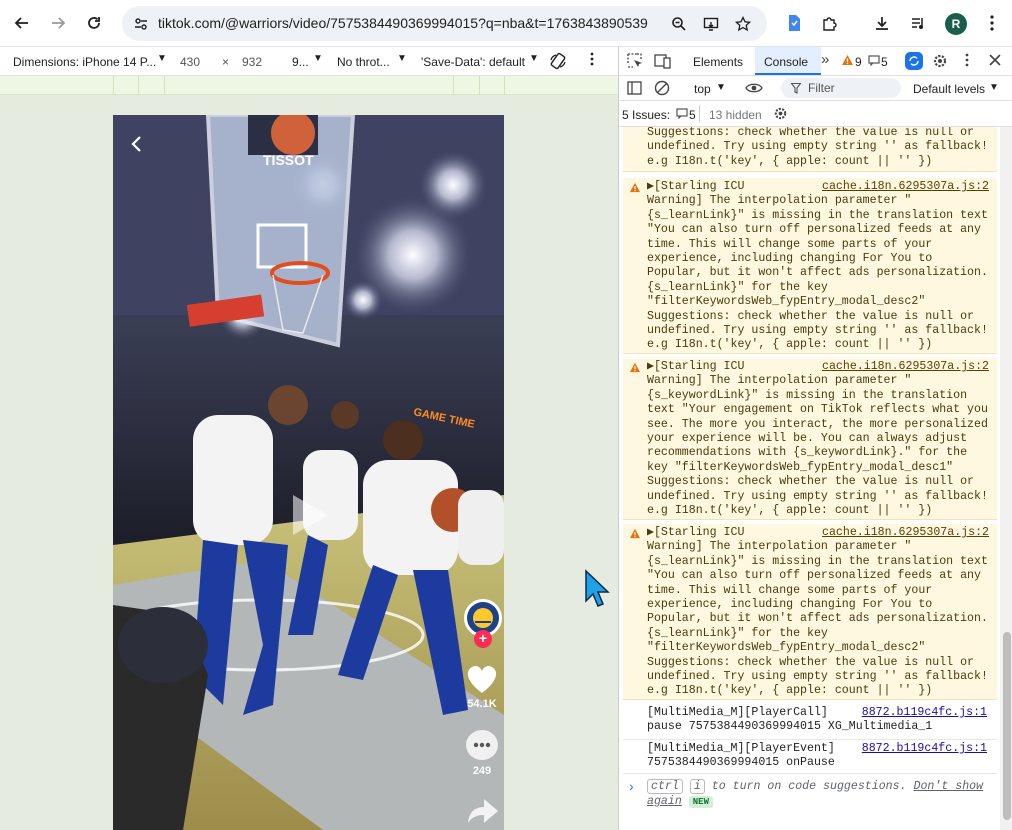  I want to click on mouse-cursor-icon, so click(597, 588).